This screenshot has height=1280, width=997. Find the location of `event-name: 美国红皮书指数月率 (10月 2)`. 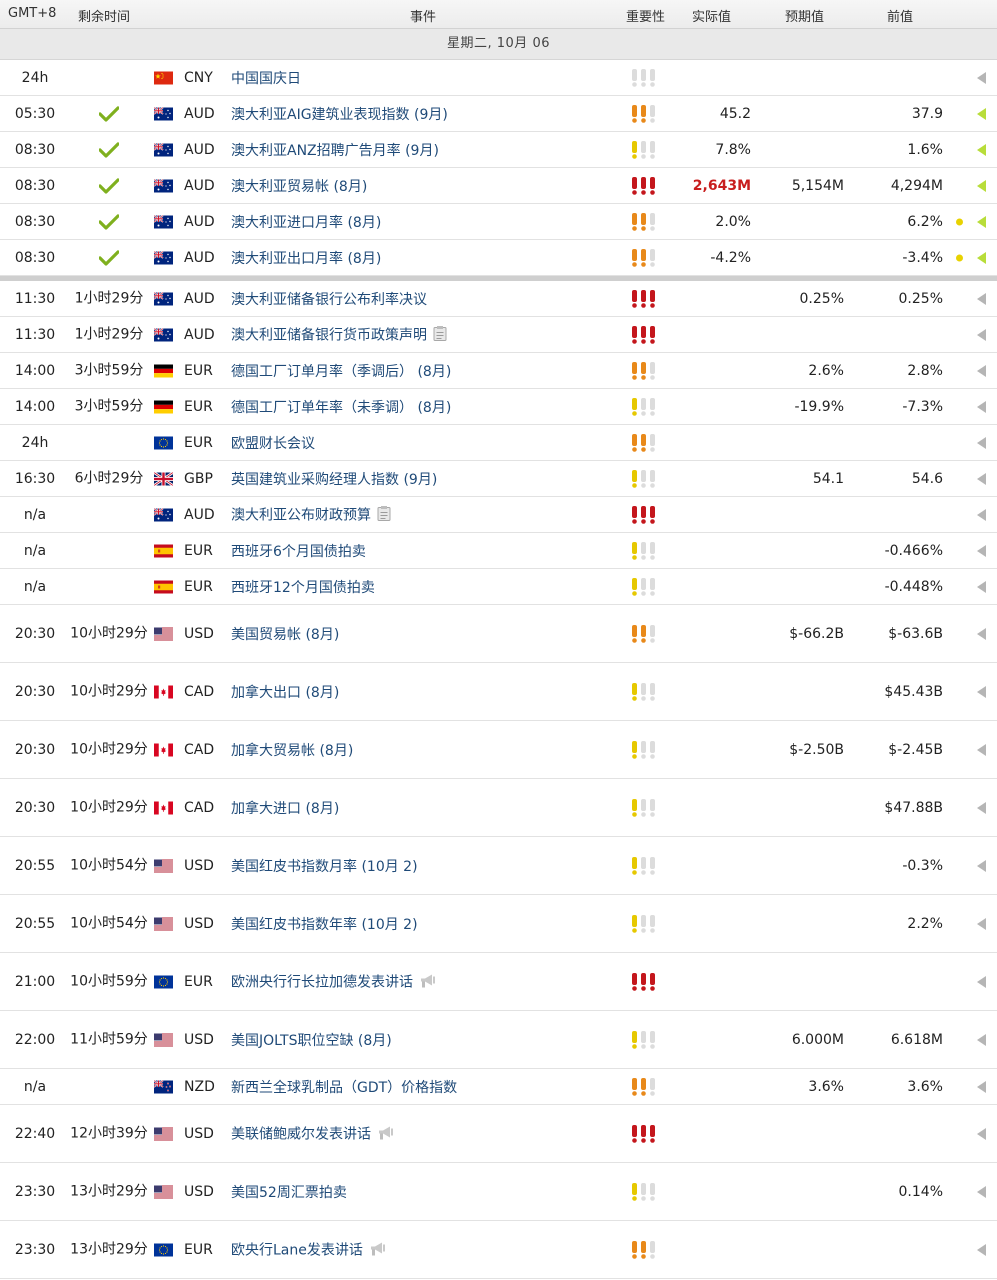

event-name: 美国红皮书指数月率 (10月 2) is located at coordinates (324, 867).